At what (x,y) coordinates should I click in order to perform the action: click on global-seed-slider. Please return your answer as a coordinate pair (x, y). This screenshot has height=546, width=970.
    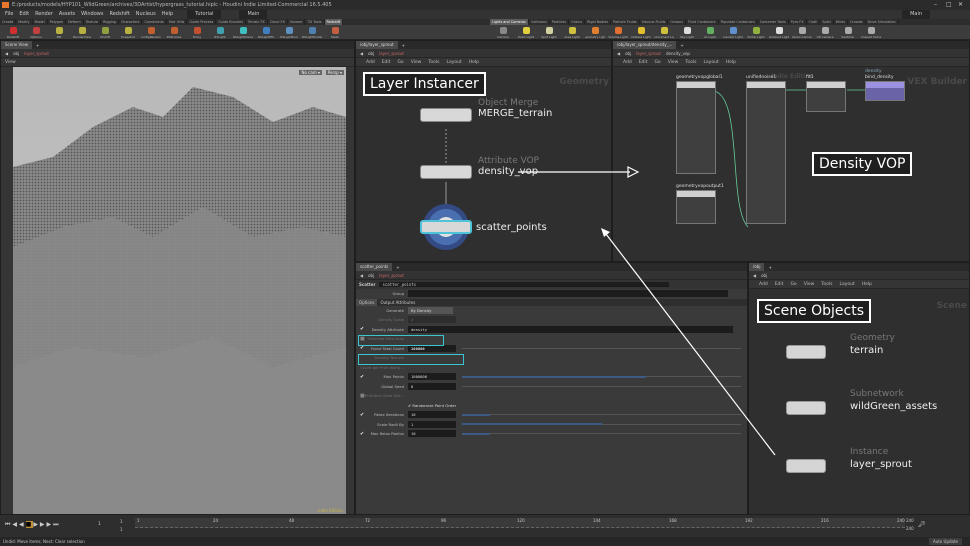
    Looking at the image, I should click on (601, 386).